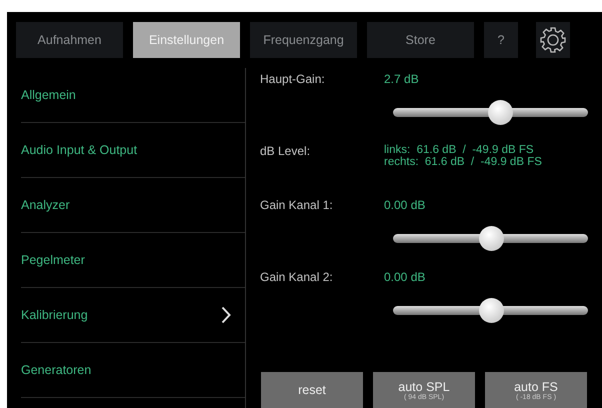 This screenshot has height=408, width=602. I want to click on setting-value: 2.7 dB, so click(401, 79).